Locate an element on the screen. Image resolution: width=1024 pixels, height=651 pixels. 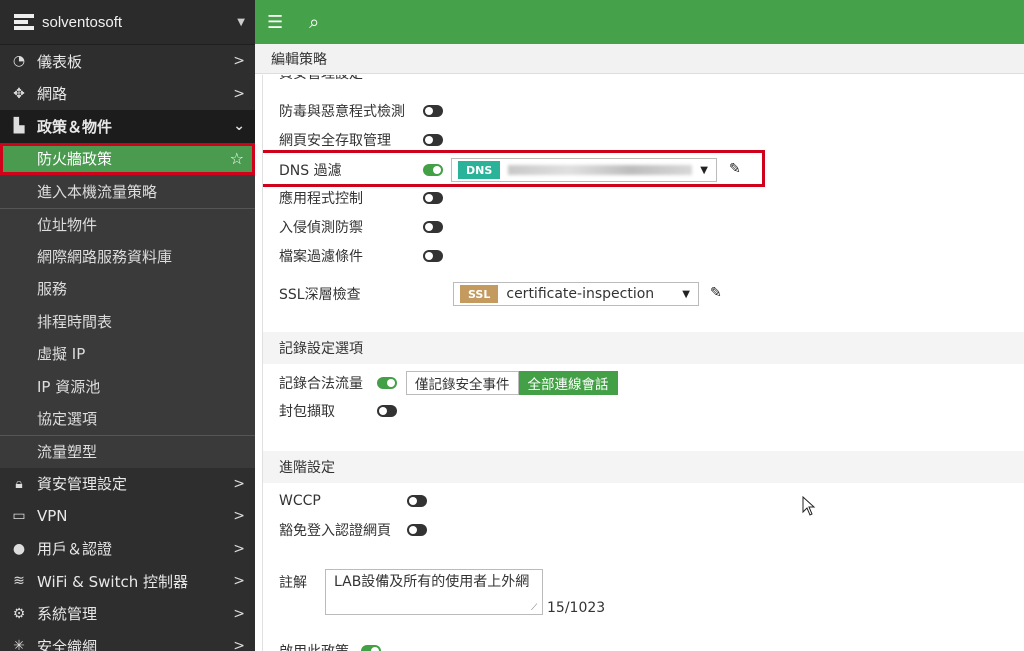
log-allowed-row: 記錄合法流量 is located at coordinates (321, 384).